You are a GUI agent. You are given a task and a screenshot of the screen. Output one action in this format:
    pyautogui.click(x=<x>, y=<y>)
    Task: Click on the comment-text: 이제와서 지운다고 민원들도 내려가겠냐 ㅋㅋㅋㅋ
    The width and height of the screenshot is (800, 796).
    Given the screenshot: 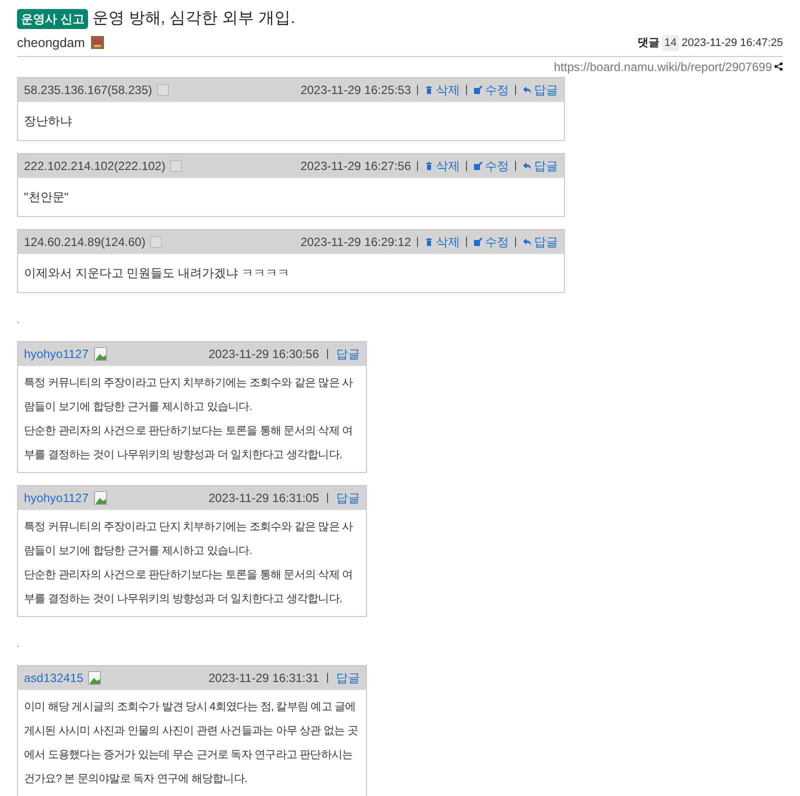 What is the action you would take?
    pyautogui.click(x=157, y=272)
    